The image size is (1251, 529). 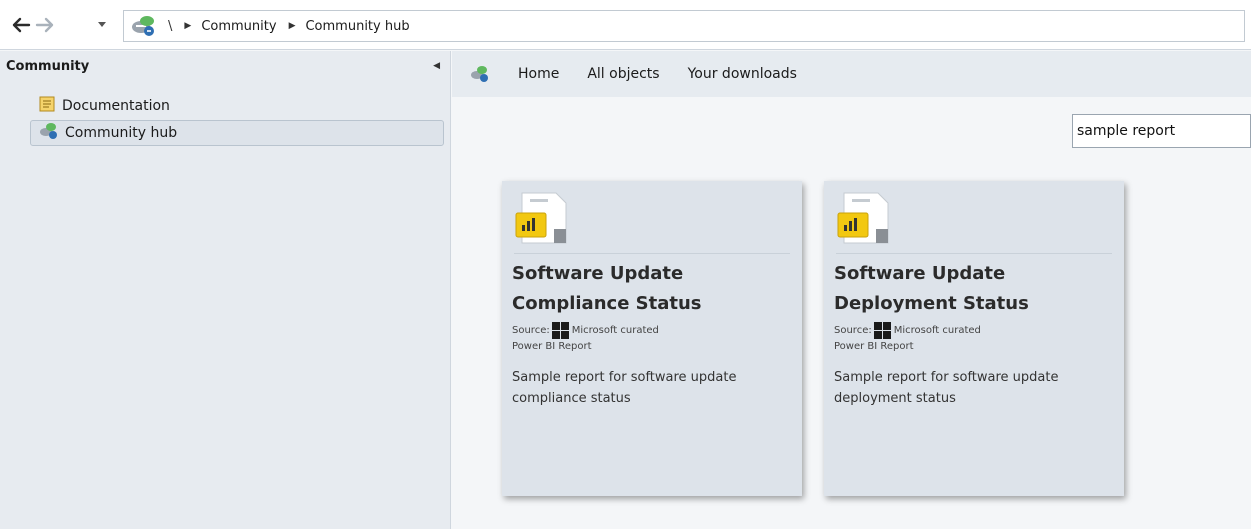 What do you see at coordinates (538, 74) in the screenshot?
I see `nav-home: Home` at bounding box center [538, 74].